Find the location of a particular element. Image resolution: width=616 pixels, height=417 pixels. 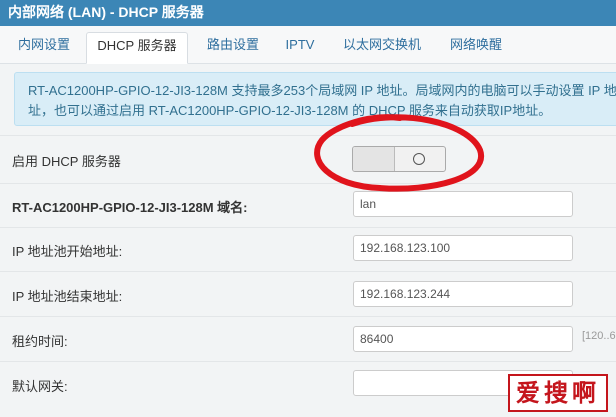

watermark-logo: 爱搜啊 is located at coordinates (558, 393).